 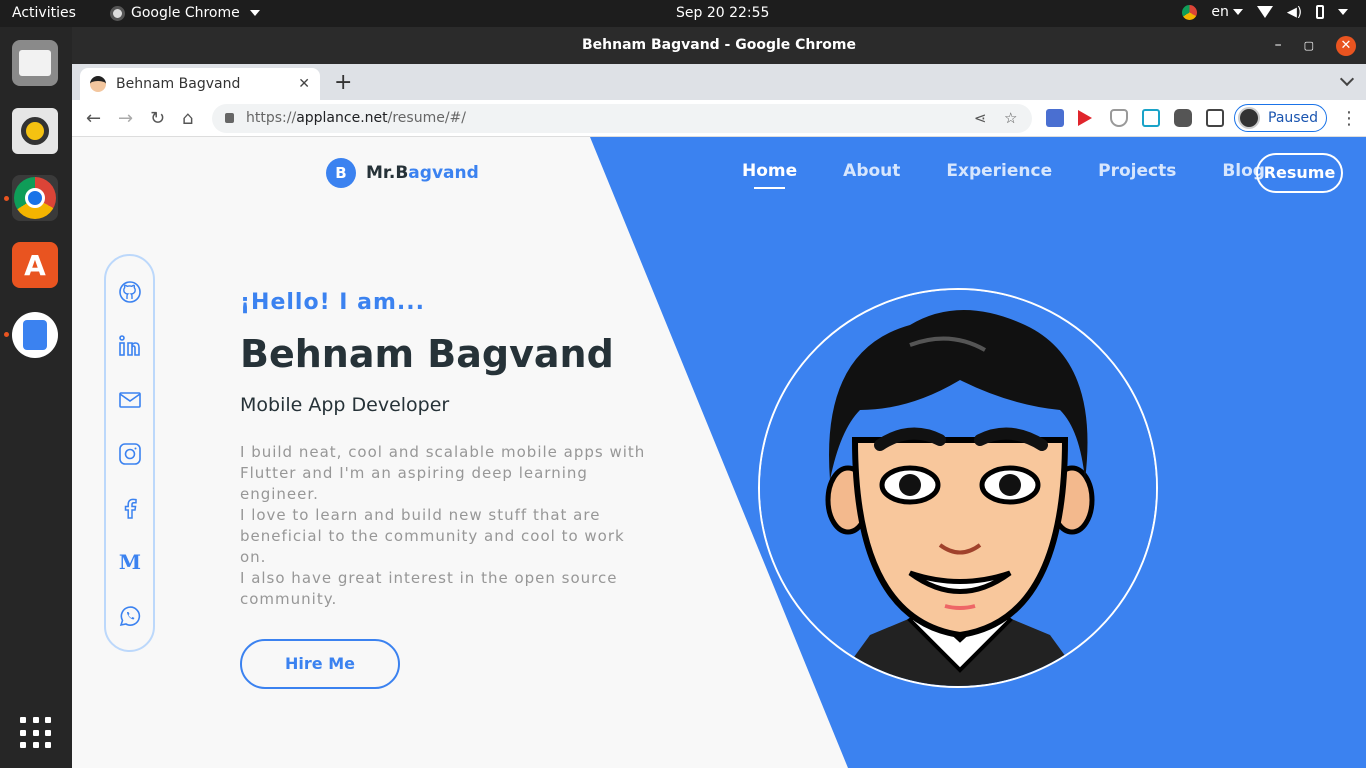 I want to click on tab-strip: Behnam Bagvand ✕ +, so click(x=719, y=82).